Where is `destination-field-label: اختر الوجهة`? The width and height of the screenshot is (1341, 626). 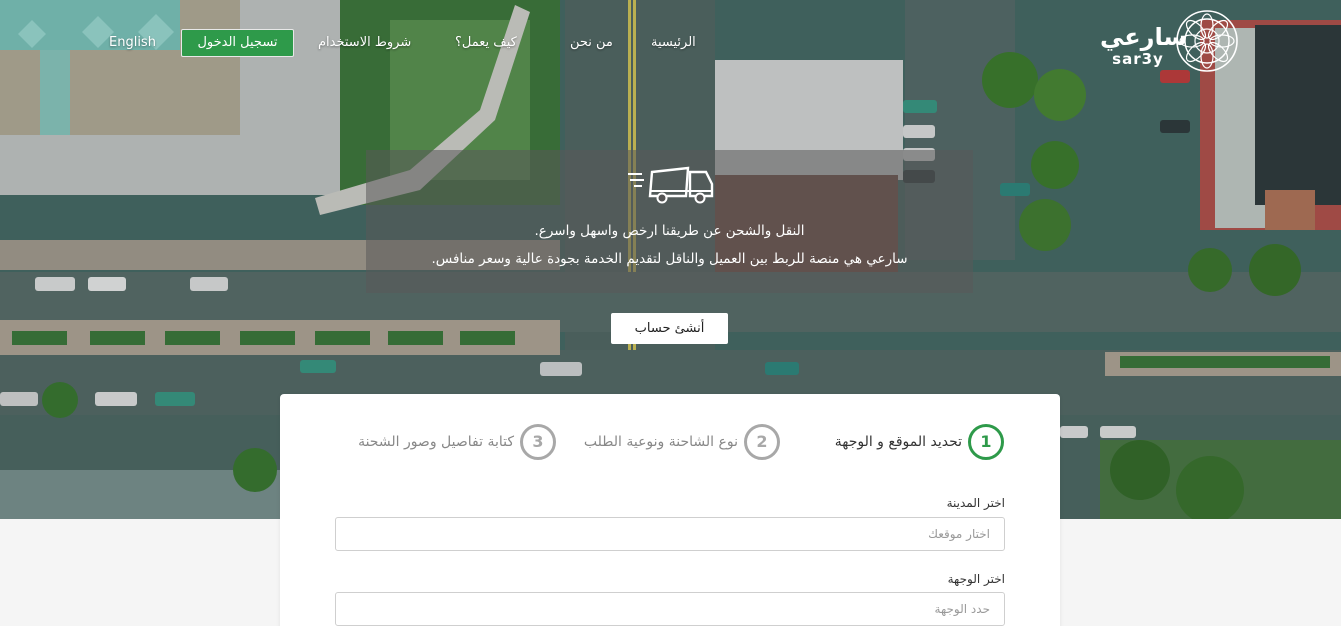 destination-field-label: اختر الوجهة is located at coordinates (976, 579).